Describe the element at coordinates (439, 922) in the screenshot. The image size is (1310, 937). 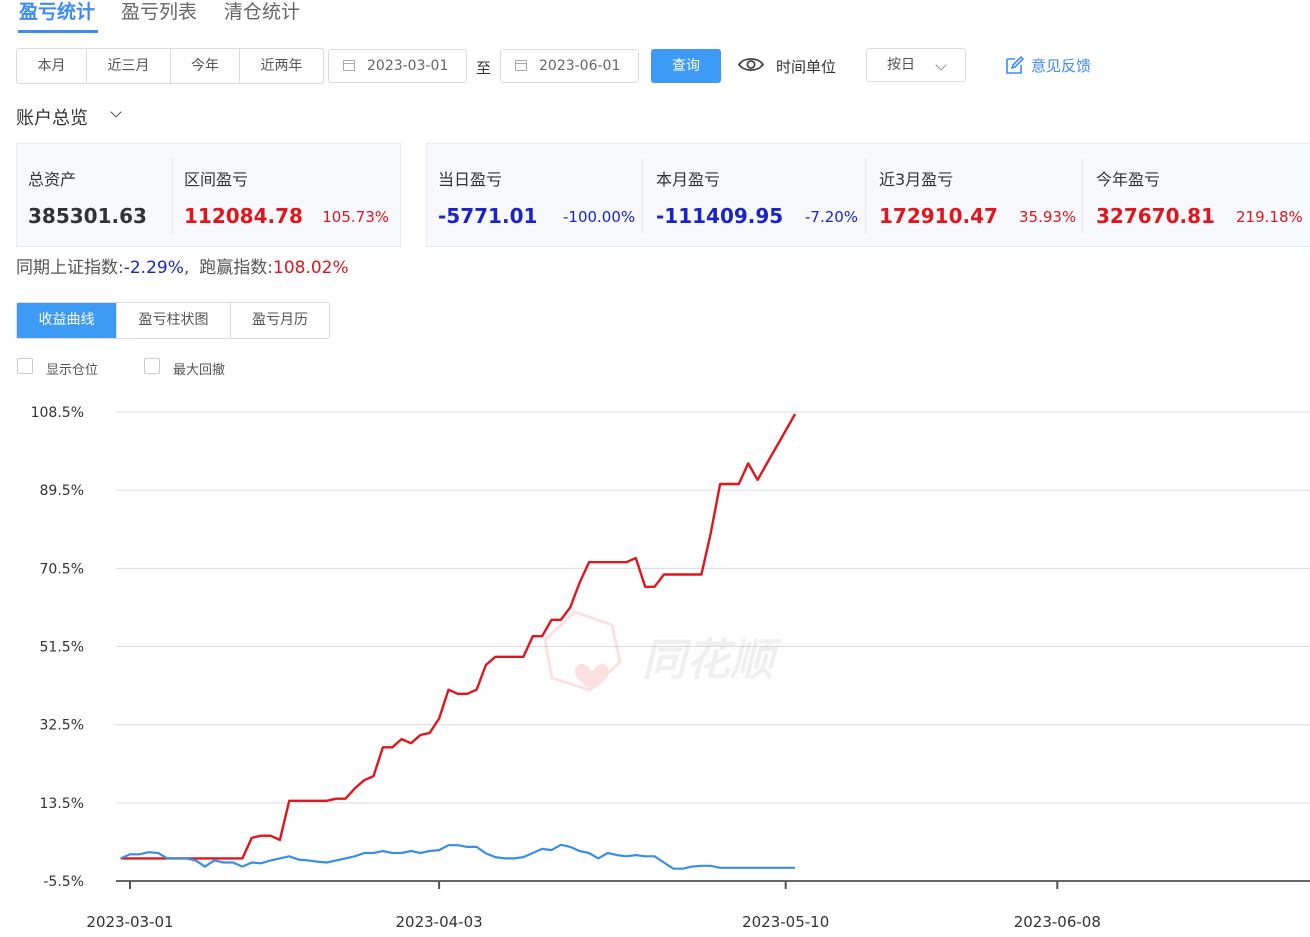
I see `x-tick-label: 2023-04-03` at that location.